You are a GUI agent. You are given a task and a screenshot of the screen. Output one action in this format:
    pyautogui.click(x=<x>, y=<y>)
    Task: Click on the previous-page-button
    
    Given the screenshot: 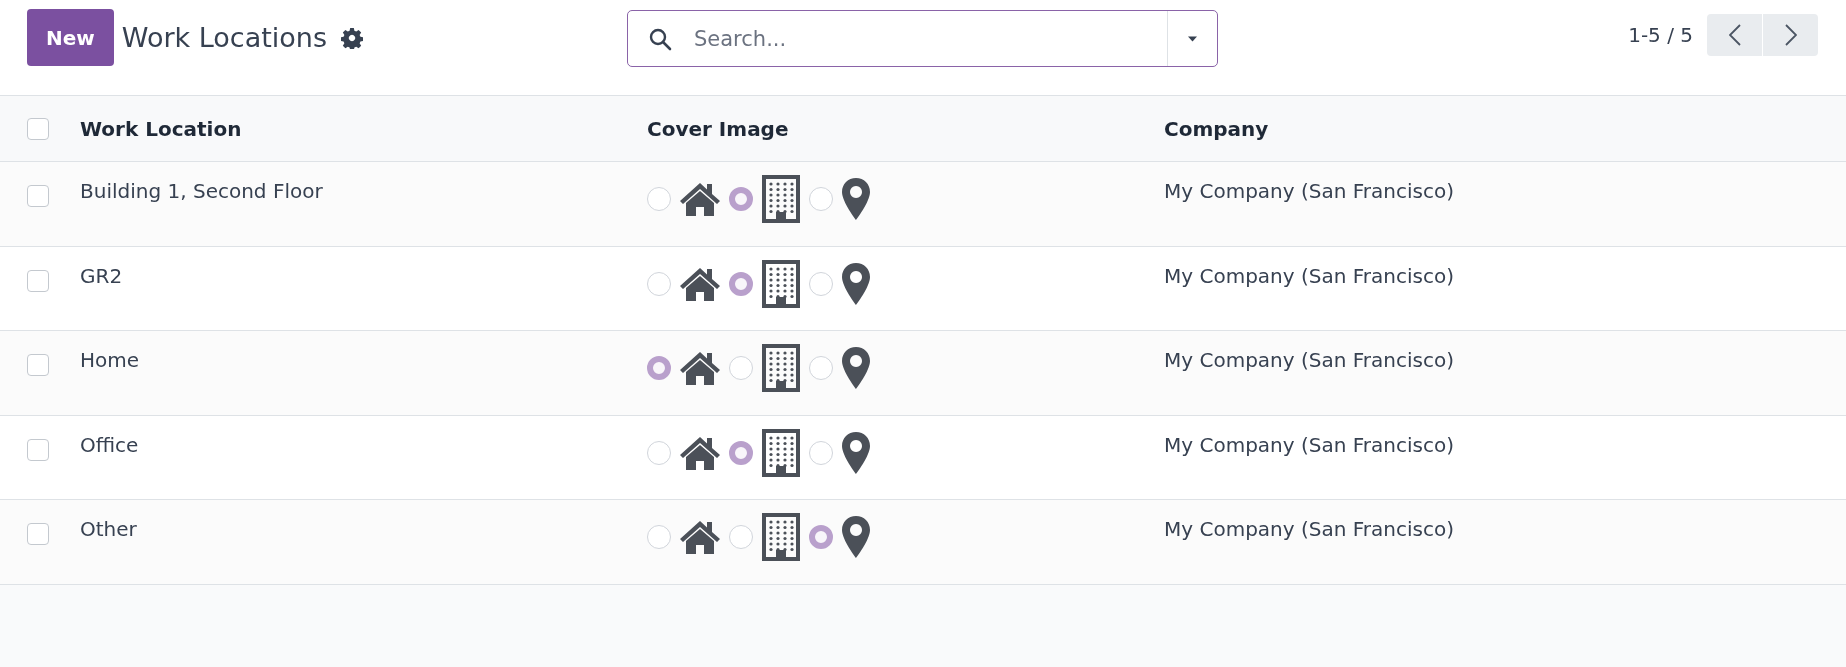 What is the action you would take?
    pyautogui.click(x=1734, y=35)
    